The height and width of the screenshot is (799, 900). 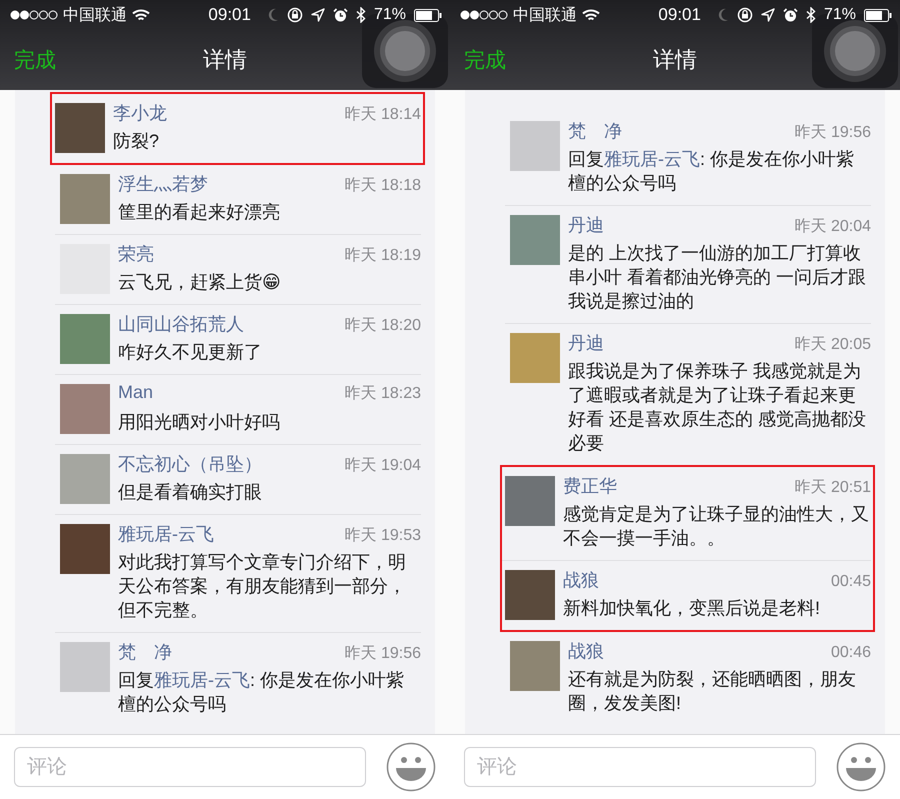 I want to click on commenter-name: Man, so click(x=136, y=392).